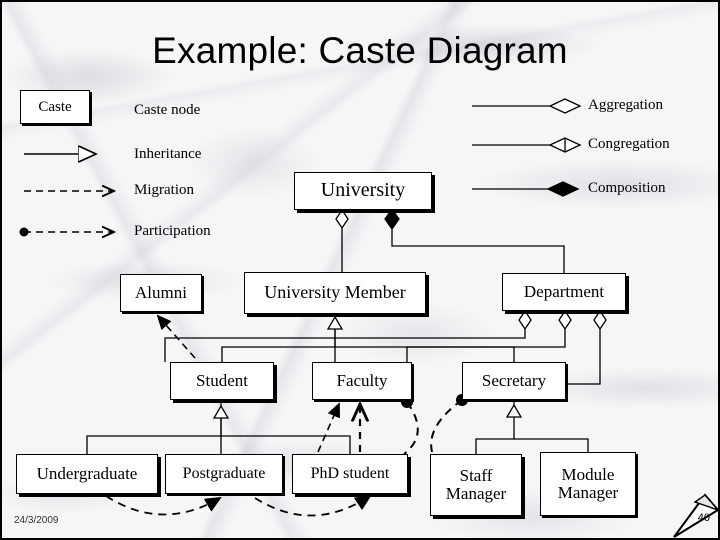  I want to click on legend-sample-caste-box-label: Caste, so click(55, 106).